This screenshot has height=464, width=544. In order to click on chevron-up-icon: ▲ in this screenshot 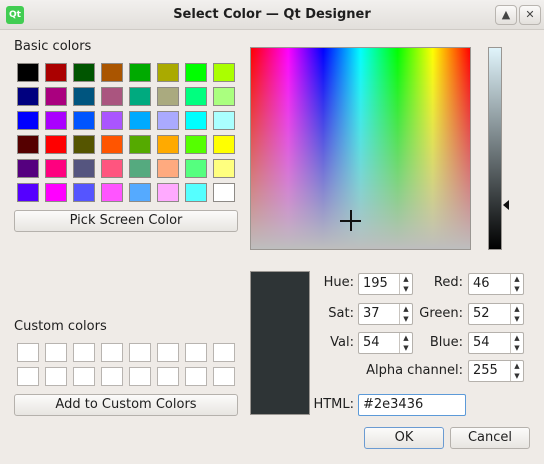, I will do `click(506, 14)`.